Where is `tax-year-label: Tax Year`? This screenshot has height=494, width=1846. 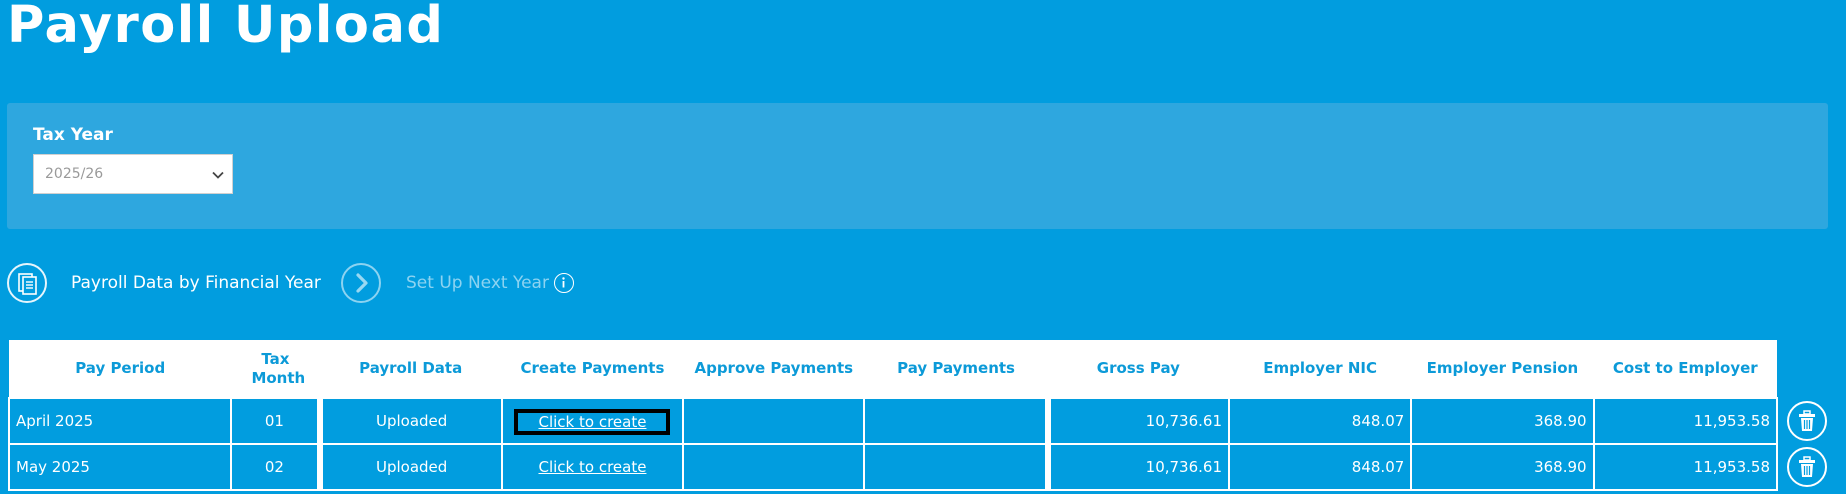 tax-year-label: Tax Year is located at coordinates (73, 135).